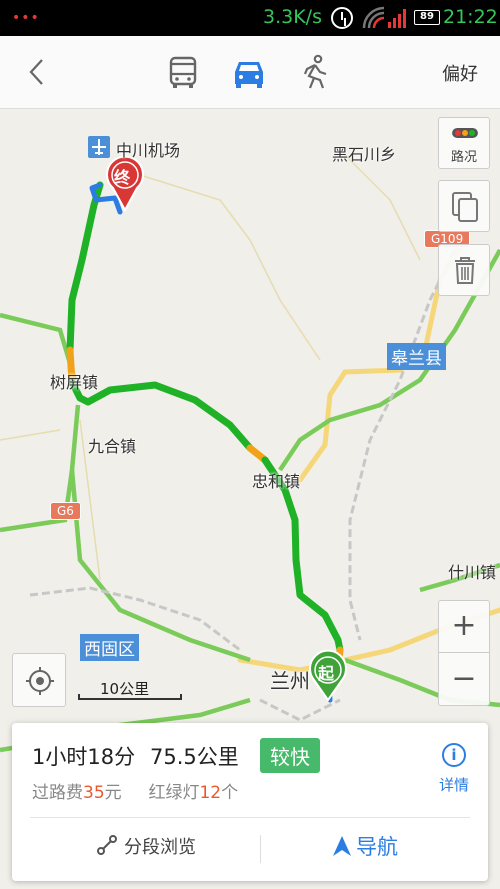  What do you see at coordinates (464, 143) in the screenshot?
I see `traffic-toggle-button: 路况` at bounding box center [464, 143].